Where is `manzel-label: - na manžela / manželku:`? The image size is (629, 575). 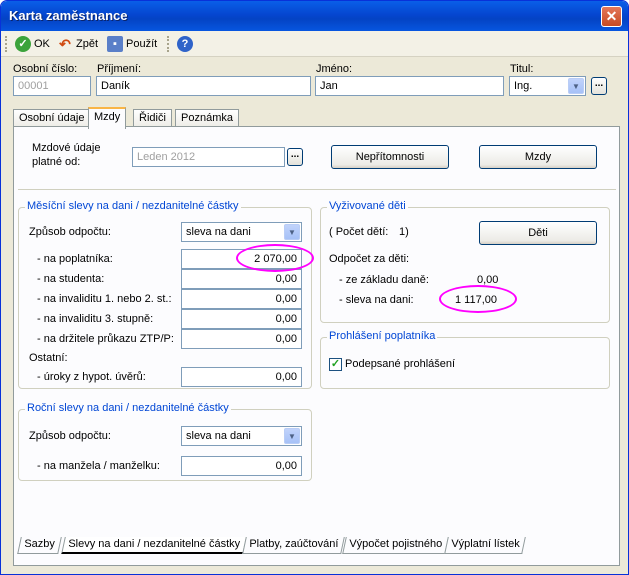
manzel-label: - na manžela / manželku: is located at coordinates (98, 466).